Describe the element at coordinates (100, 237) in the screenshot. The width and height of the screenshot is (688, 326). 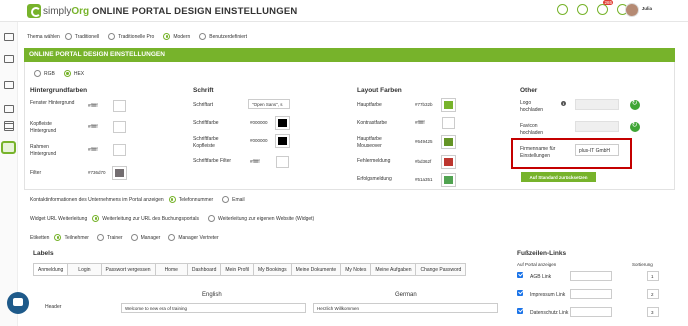
I see `role-trainer-radio` at that location.